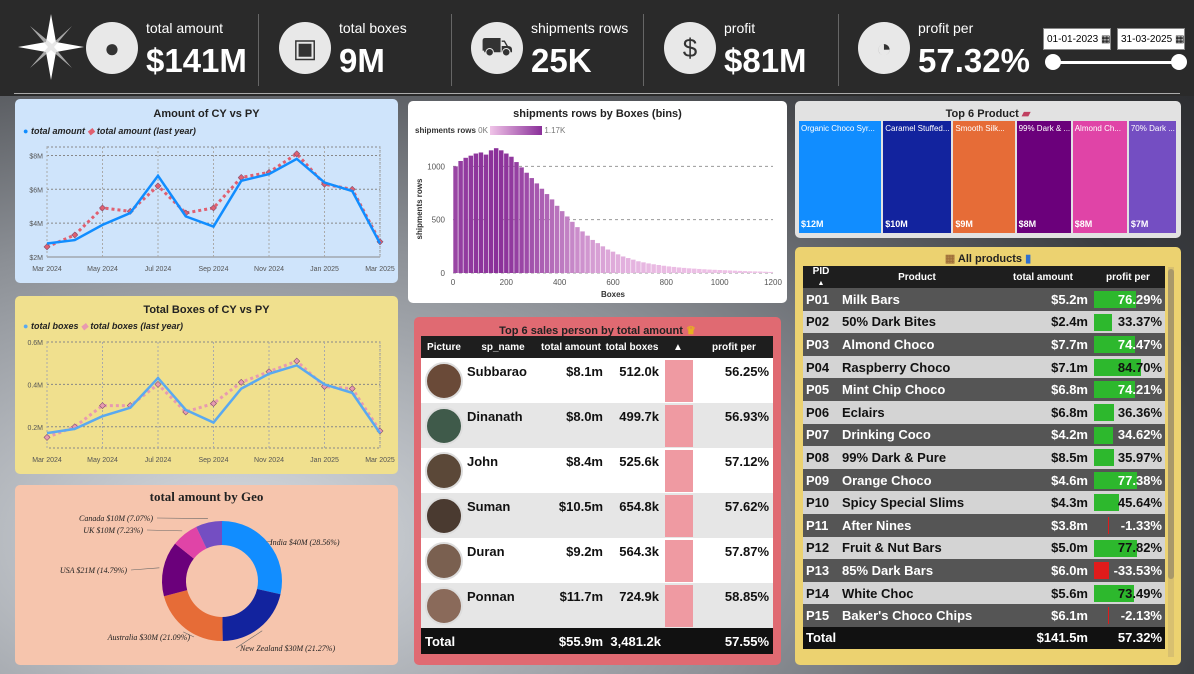 The image size is (1194, 674). I want to click on sp-profit: 58.85%, so click(734, 605).